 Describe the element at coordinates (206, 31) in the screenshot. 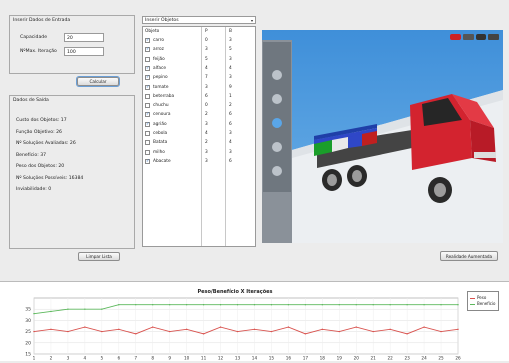

I see `header-p: P` at that location.